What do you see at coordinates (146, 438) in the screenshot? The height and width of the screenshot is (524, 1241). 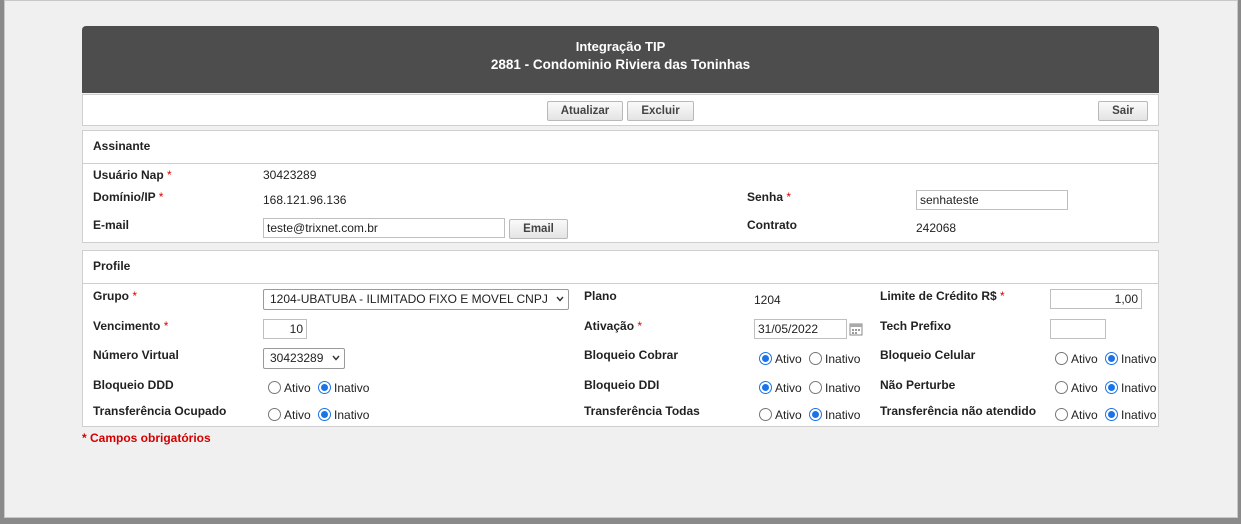 I see `required-fields-note: * Campos obrigatórios` at bounding box center [146, 438].